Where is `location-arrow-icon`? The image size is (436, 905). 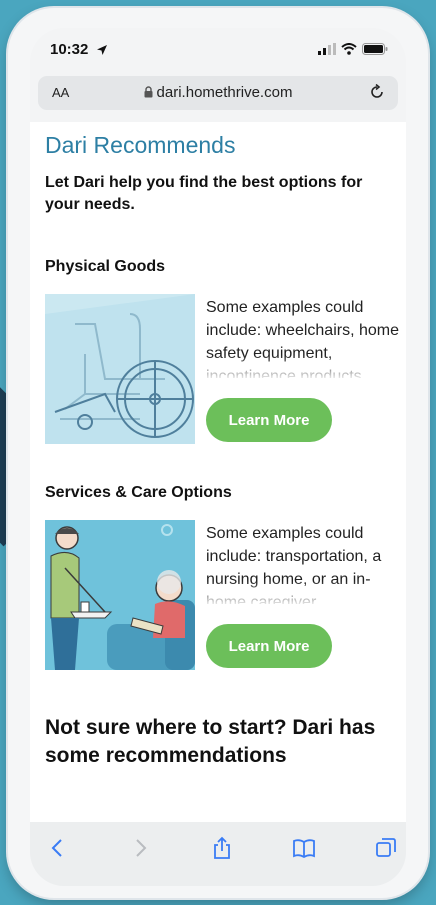
location-arrow-icon is located at coordinates (102, 52).